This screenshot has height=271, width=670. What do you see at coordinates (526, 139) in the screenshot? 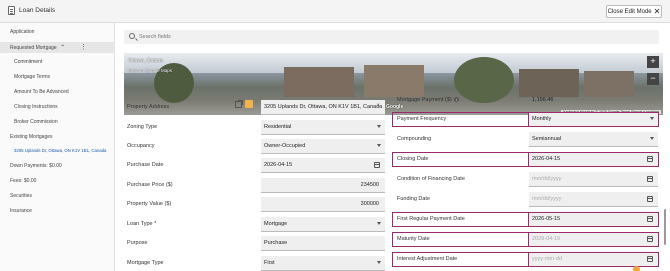
I see `compounding-row: Compounding Semiannual` at bounding box center [526, 139].